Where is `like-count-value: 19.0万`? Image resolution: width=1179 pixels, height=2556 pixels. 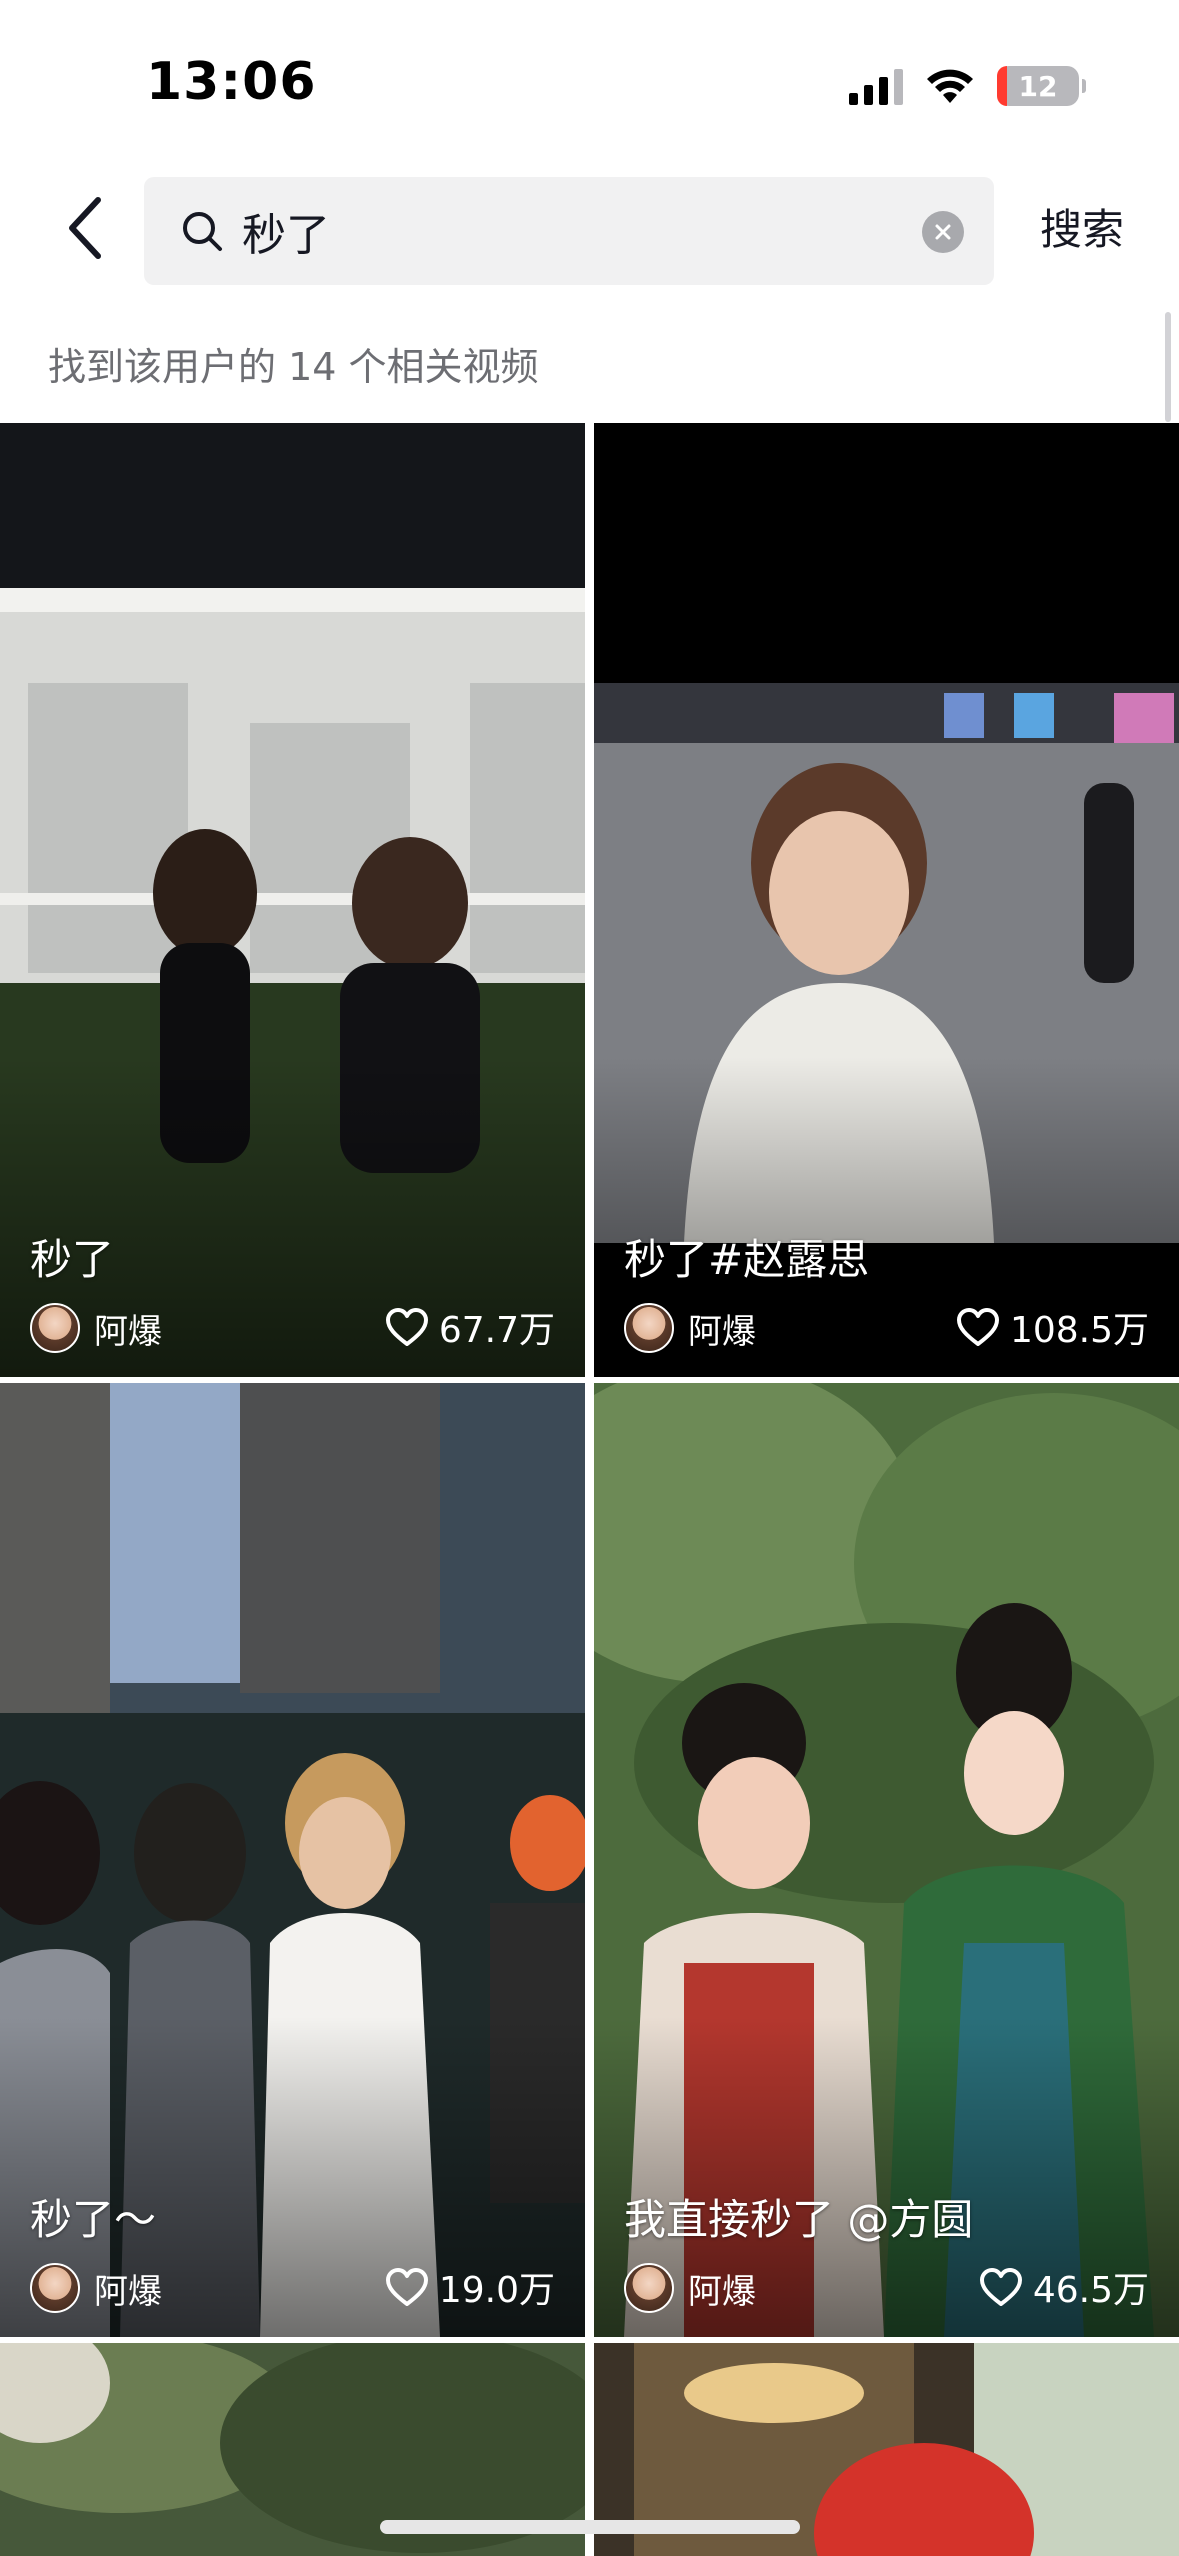 like-count-value: 19.0万 is located at coordinates (496, 2290).